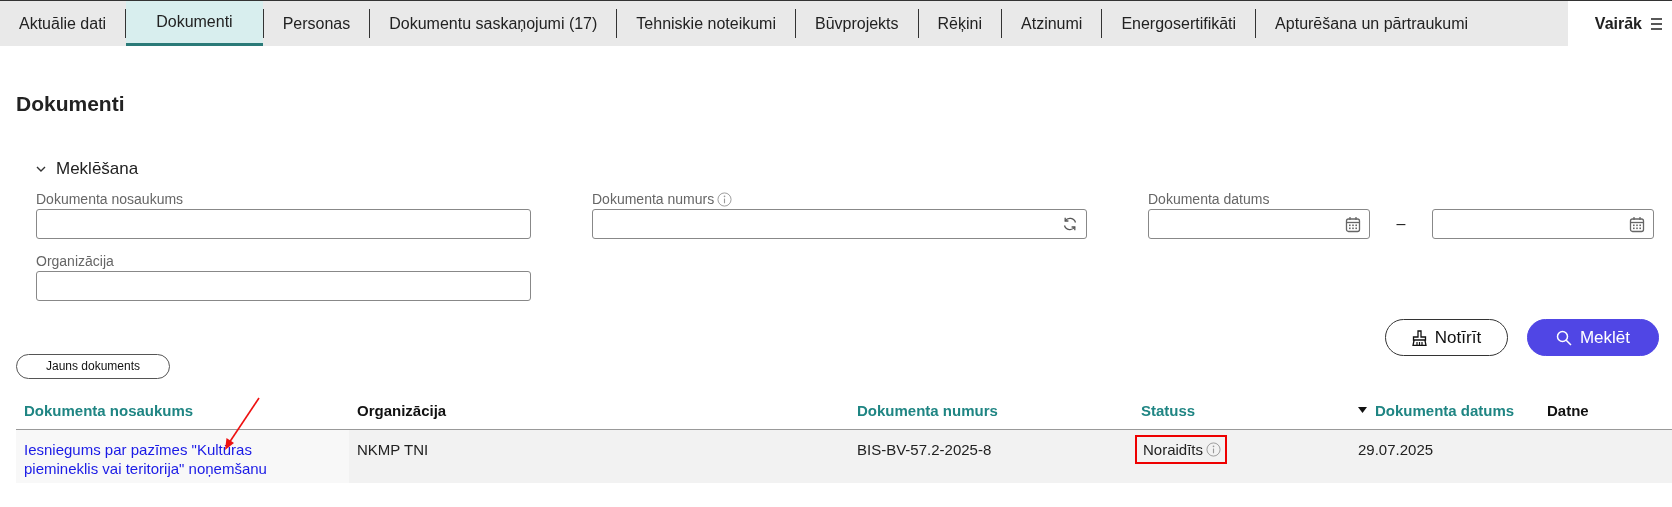 This screenshot has height=507, width=1672. What do you see at coordinates (393, 449) in the screenshot?
I see `table-cell: NKMP TNI` at bounding box center [393, 449].